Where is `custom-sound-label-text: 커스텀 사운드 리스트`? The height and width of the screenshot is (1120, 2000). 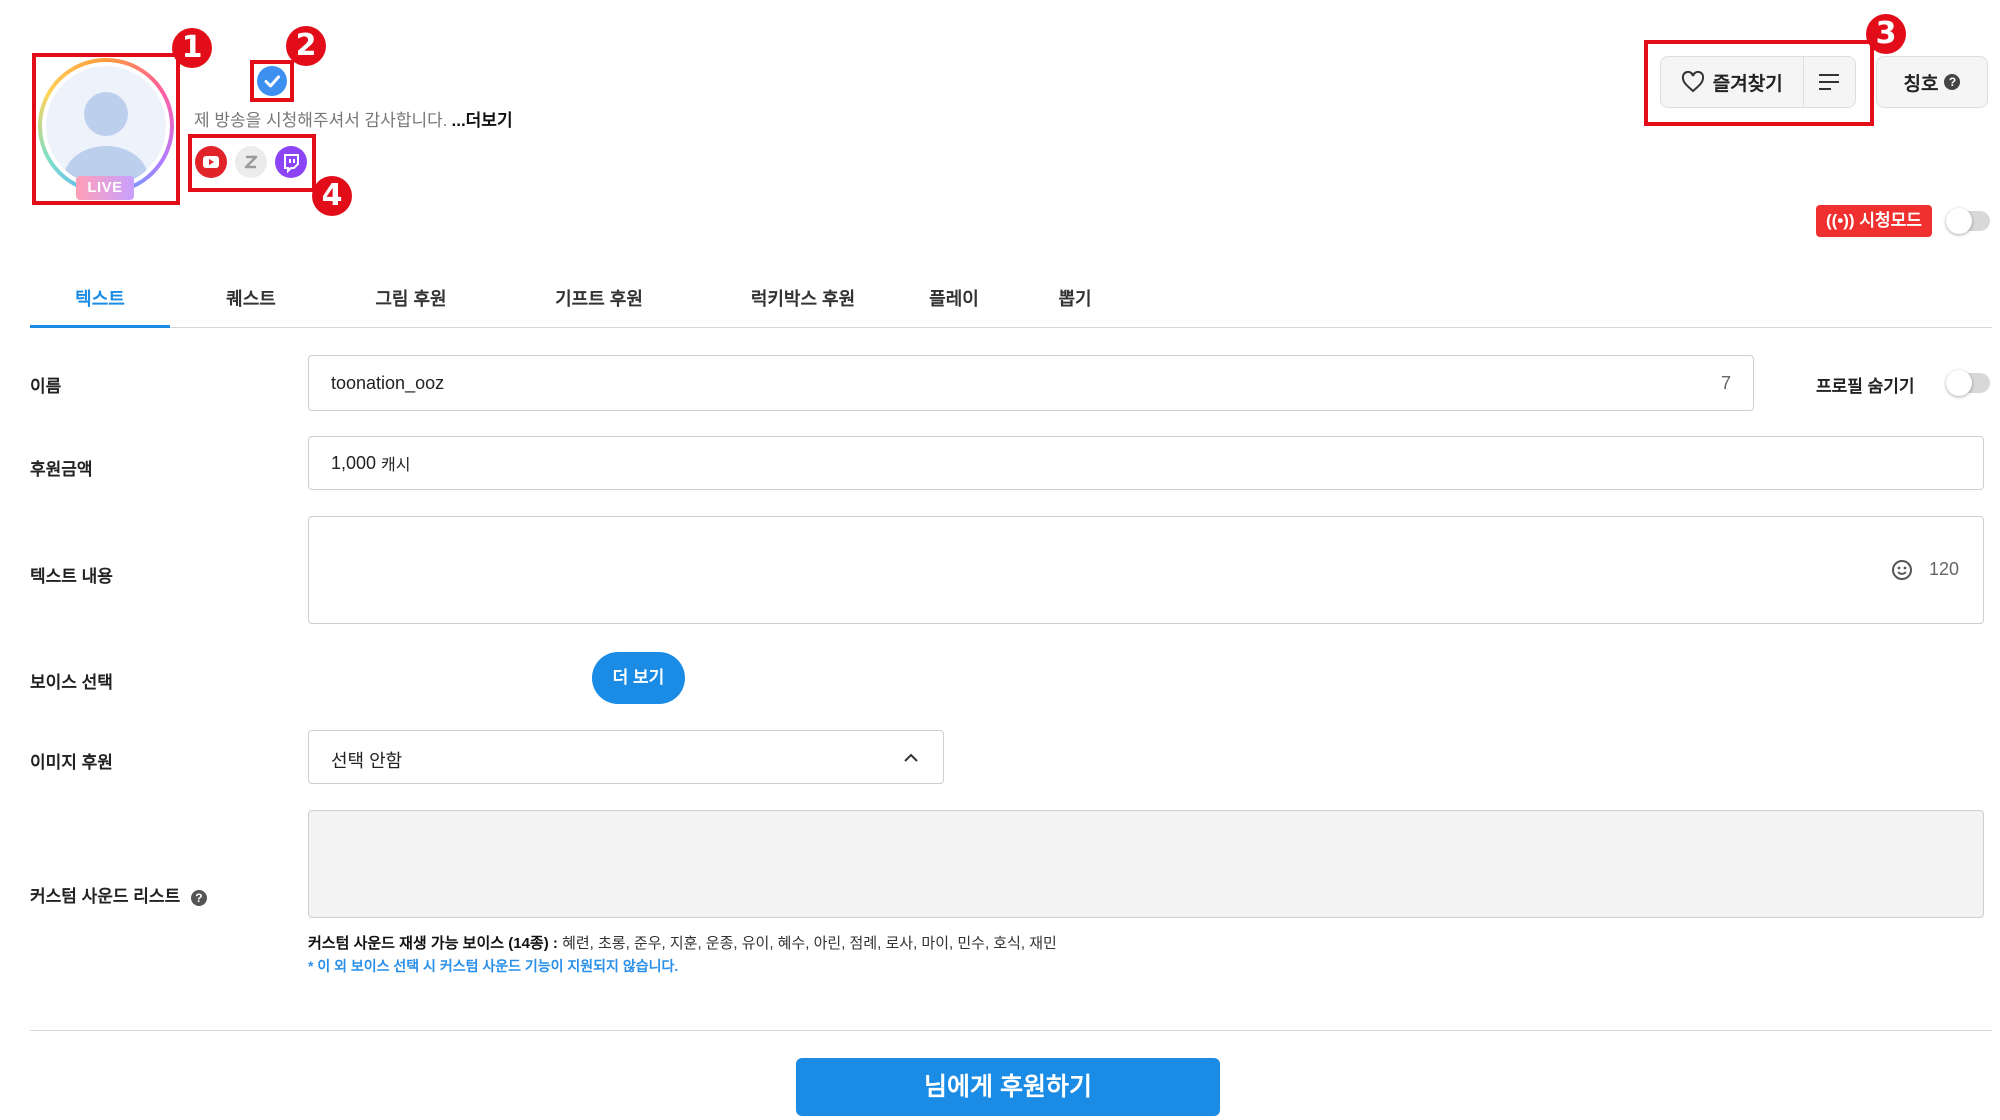
custom-sound-label-text: 커스텀 사운드 리스트 is located at coordinates (105, 896).